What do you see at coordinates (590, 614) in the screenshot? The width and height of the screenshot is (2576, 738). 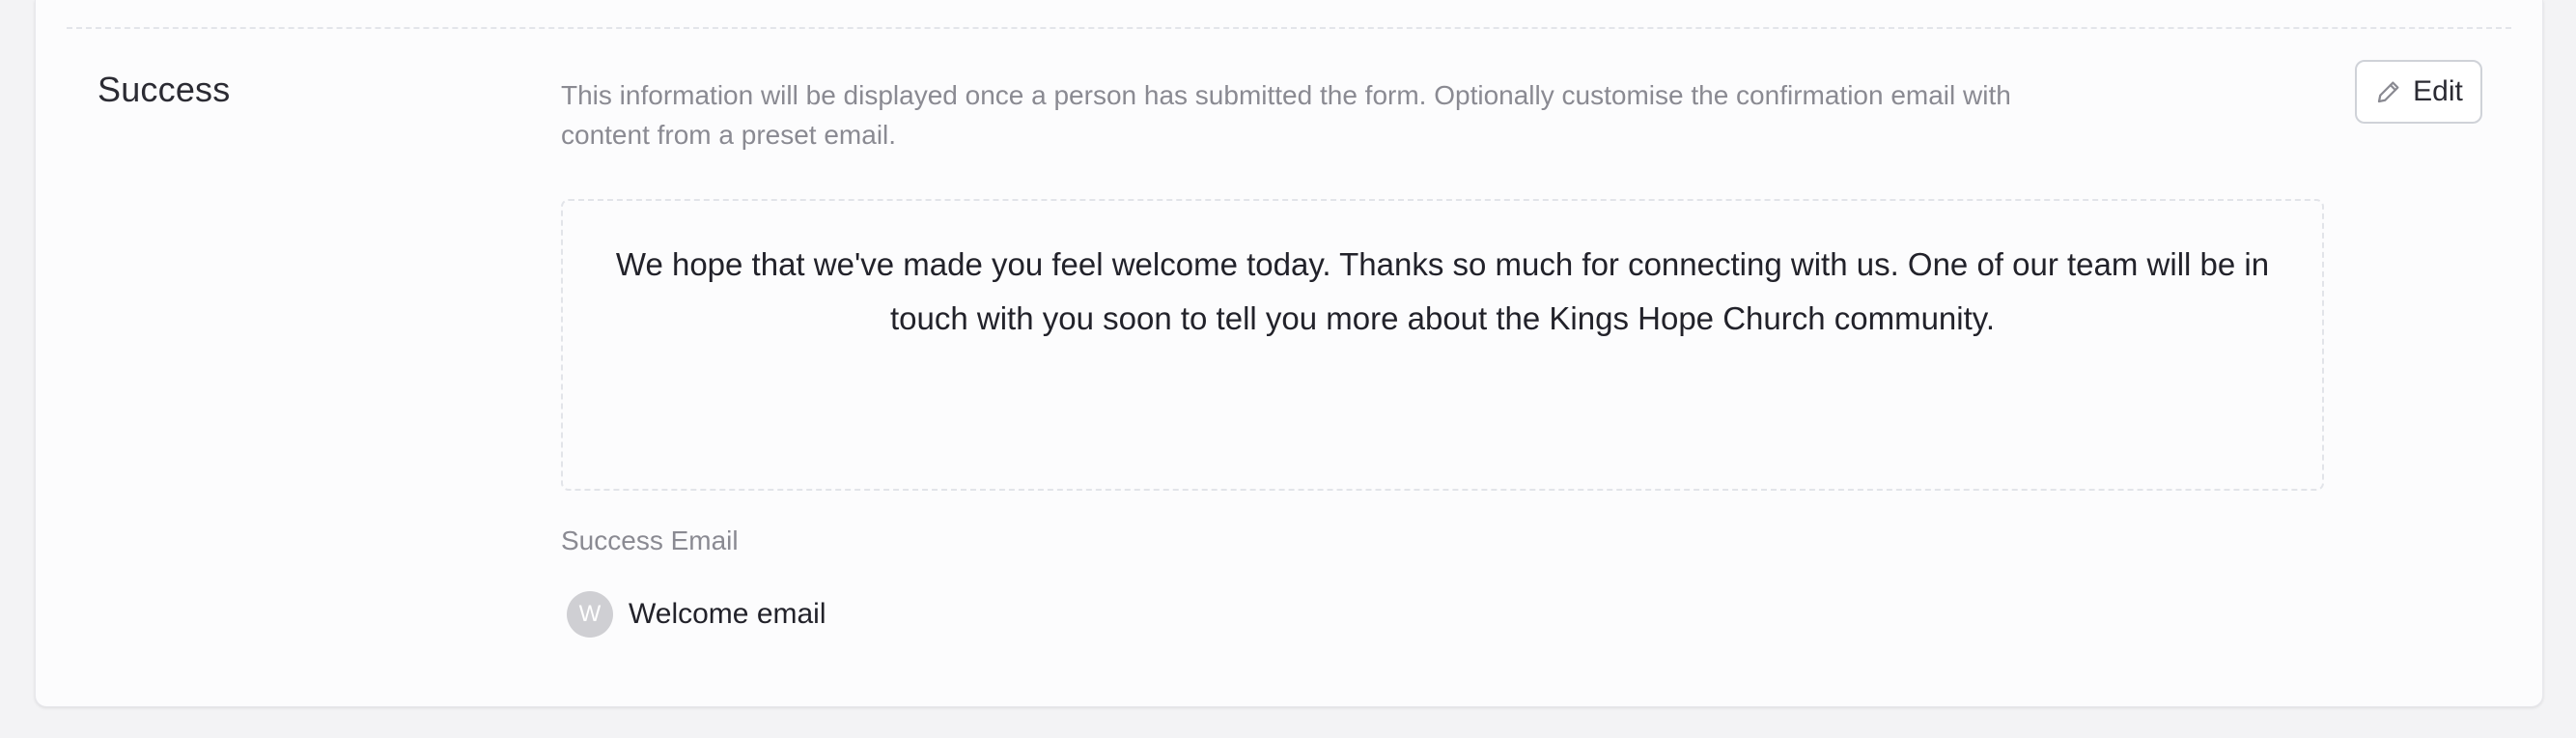 I see `email-avatar: W` at bounding box center [590, 614].